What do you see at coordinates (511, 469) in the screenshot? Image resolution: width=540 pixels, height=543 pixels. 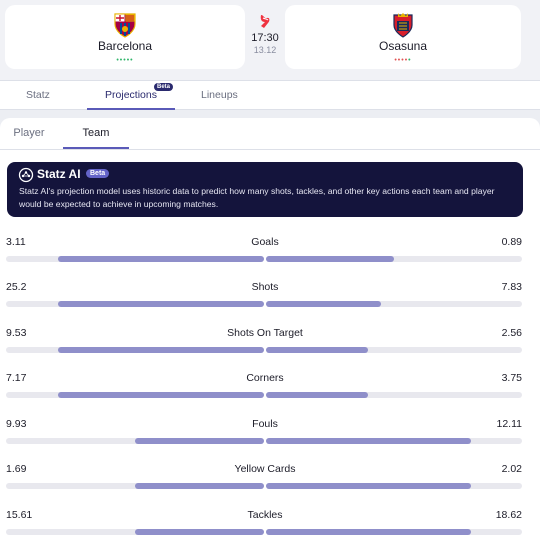 I see `stat-away-value: 2.02` at bounding box center [511, 469].